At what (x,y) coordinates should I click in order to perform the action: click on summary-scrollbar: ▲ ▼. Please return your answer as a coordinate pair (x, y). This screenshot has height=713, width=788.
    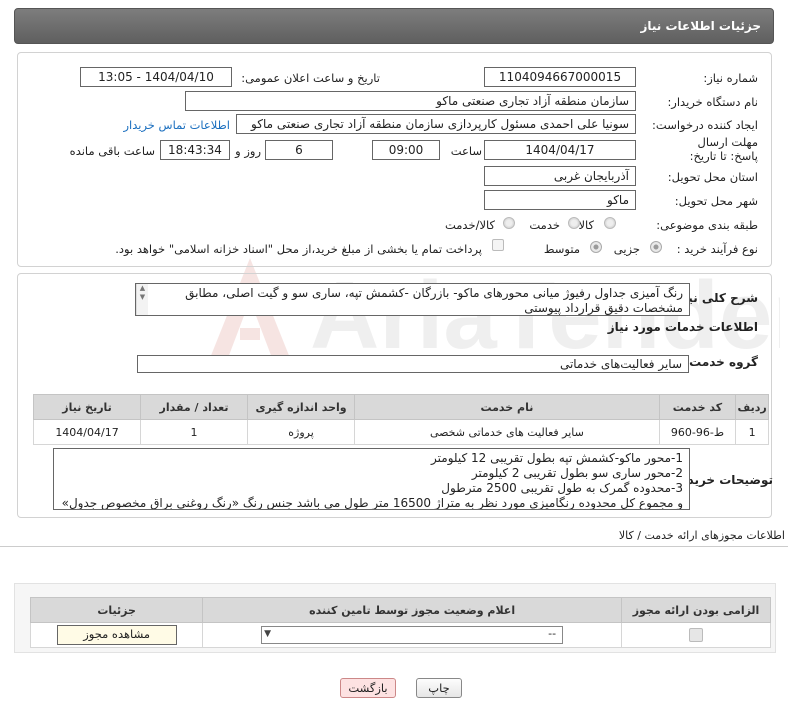
    Looking at the image, I should click on (142, 299).